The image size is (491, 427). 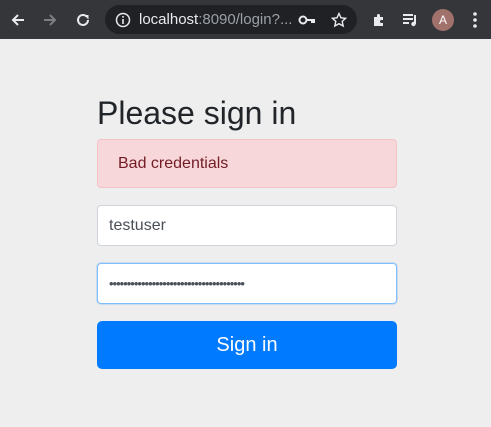 I want to click on forward-arrow-icon, so click(x=50, y=20).